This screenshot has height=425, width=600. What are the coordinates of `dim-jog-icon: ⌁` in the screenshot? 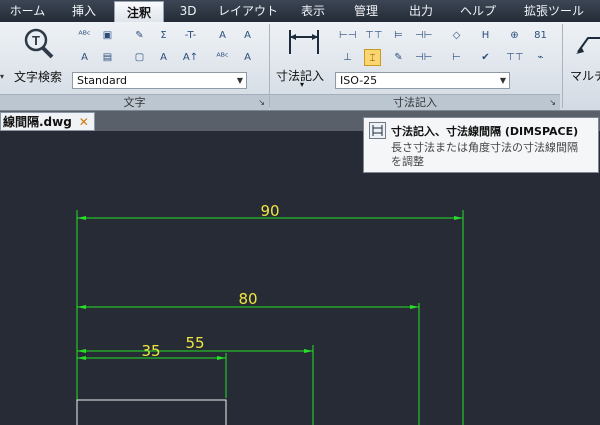 It's located at (540, 57).